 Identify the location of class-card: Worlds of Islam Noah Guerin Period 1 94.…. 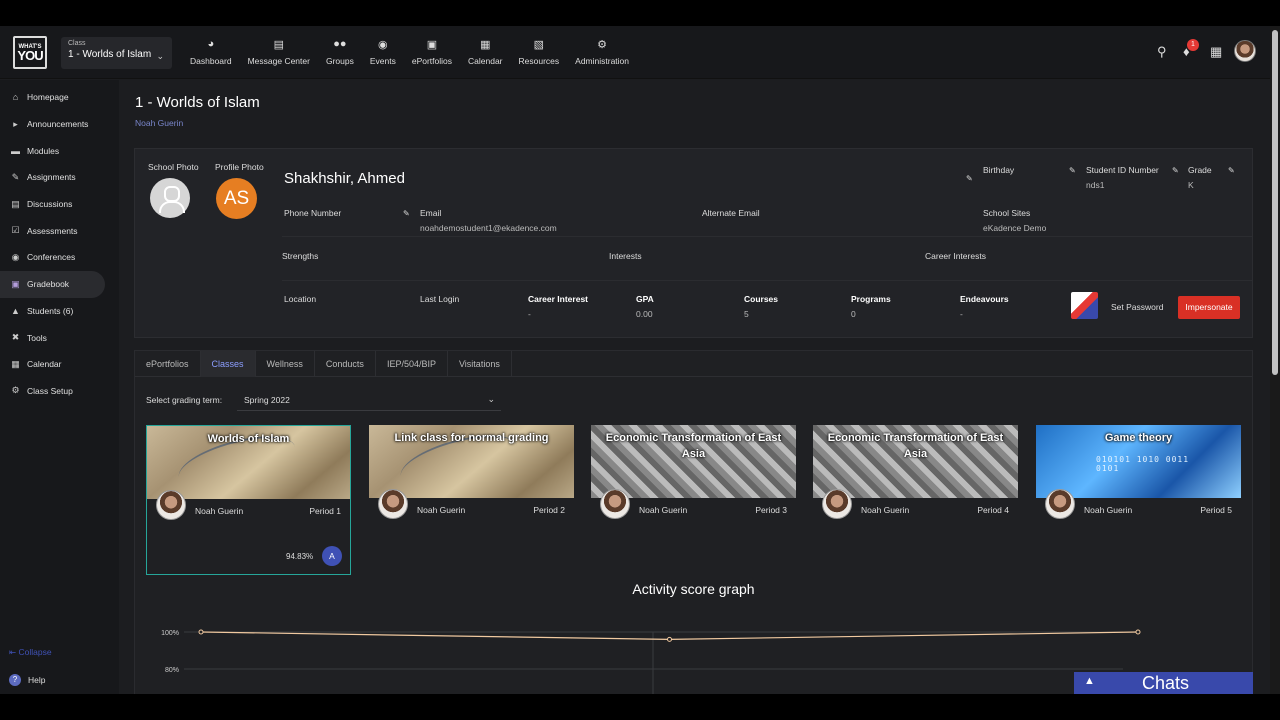
(248, 500).